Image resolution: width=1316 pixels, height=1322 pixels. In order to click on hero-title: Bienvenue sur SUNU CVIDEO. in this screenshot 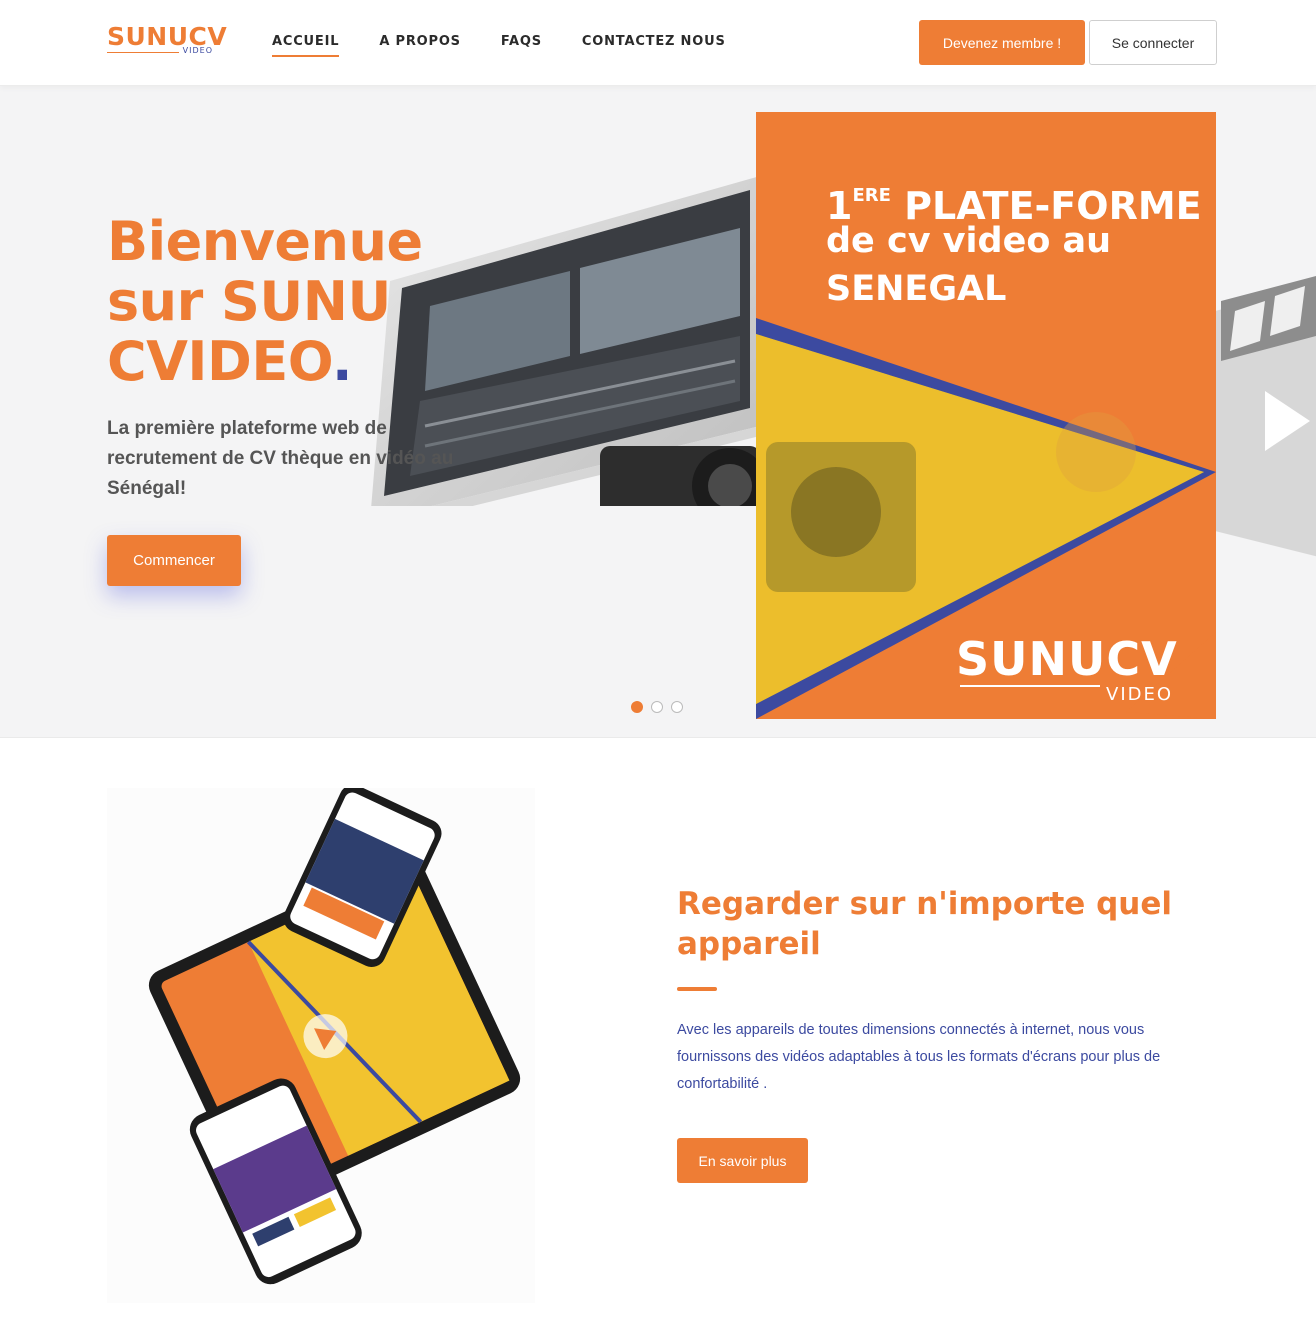, I will do `click(307, 302)`.